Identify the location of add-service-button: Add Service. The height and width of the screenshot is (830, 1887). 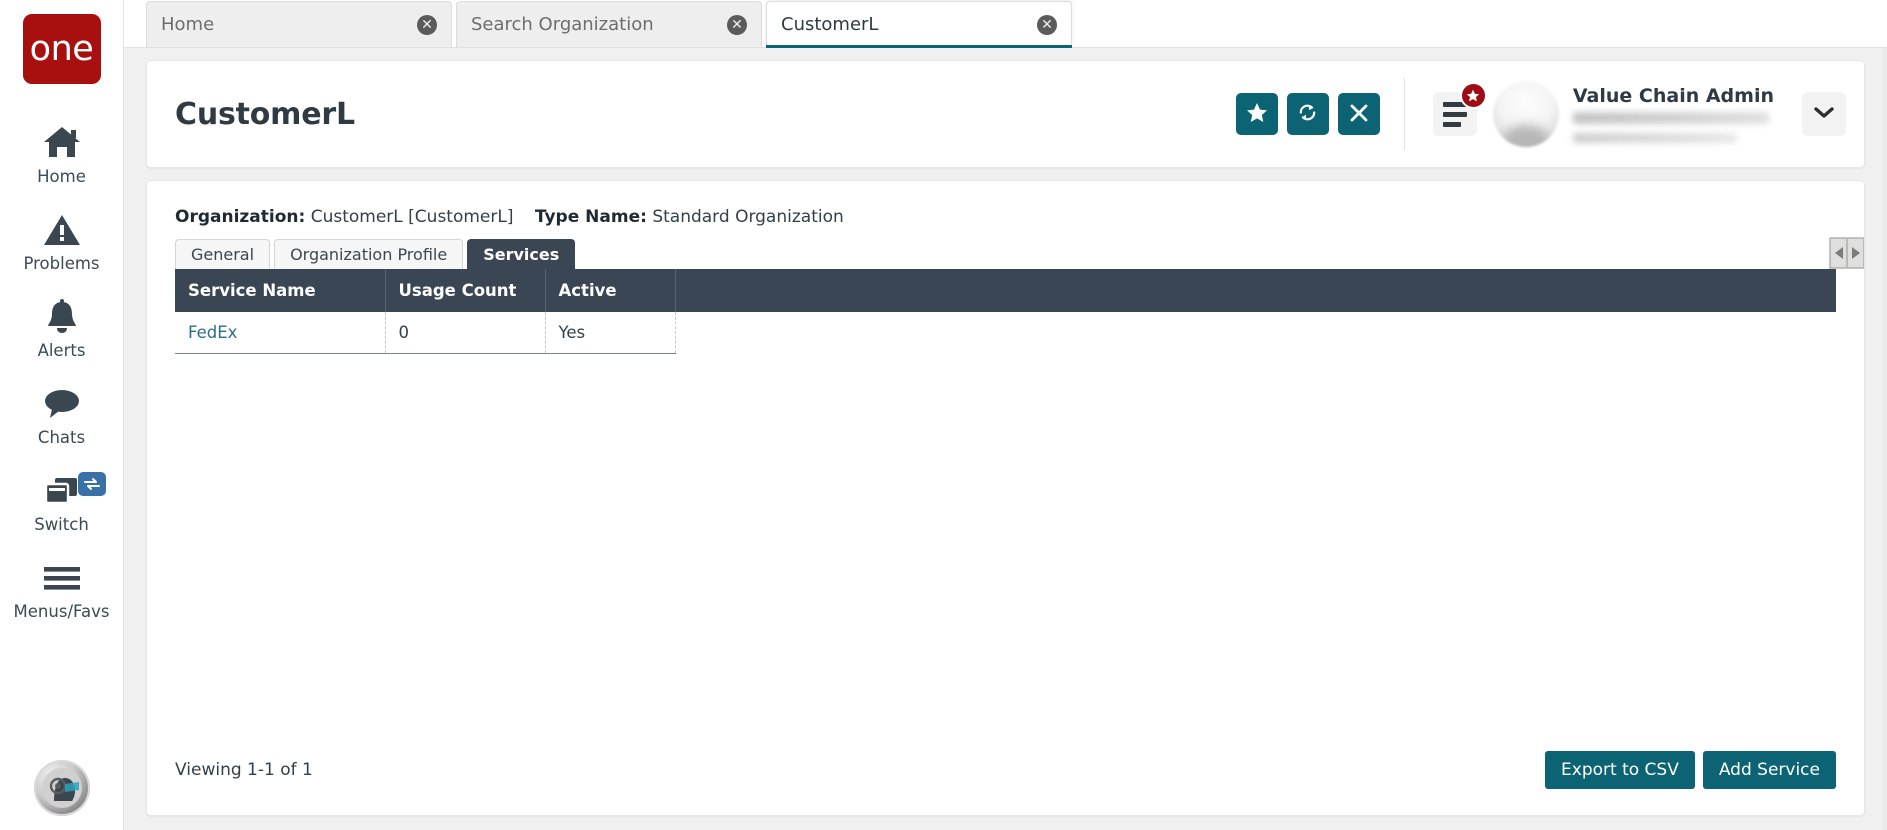
(1769, 770).